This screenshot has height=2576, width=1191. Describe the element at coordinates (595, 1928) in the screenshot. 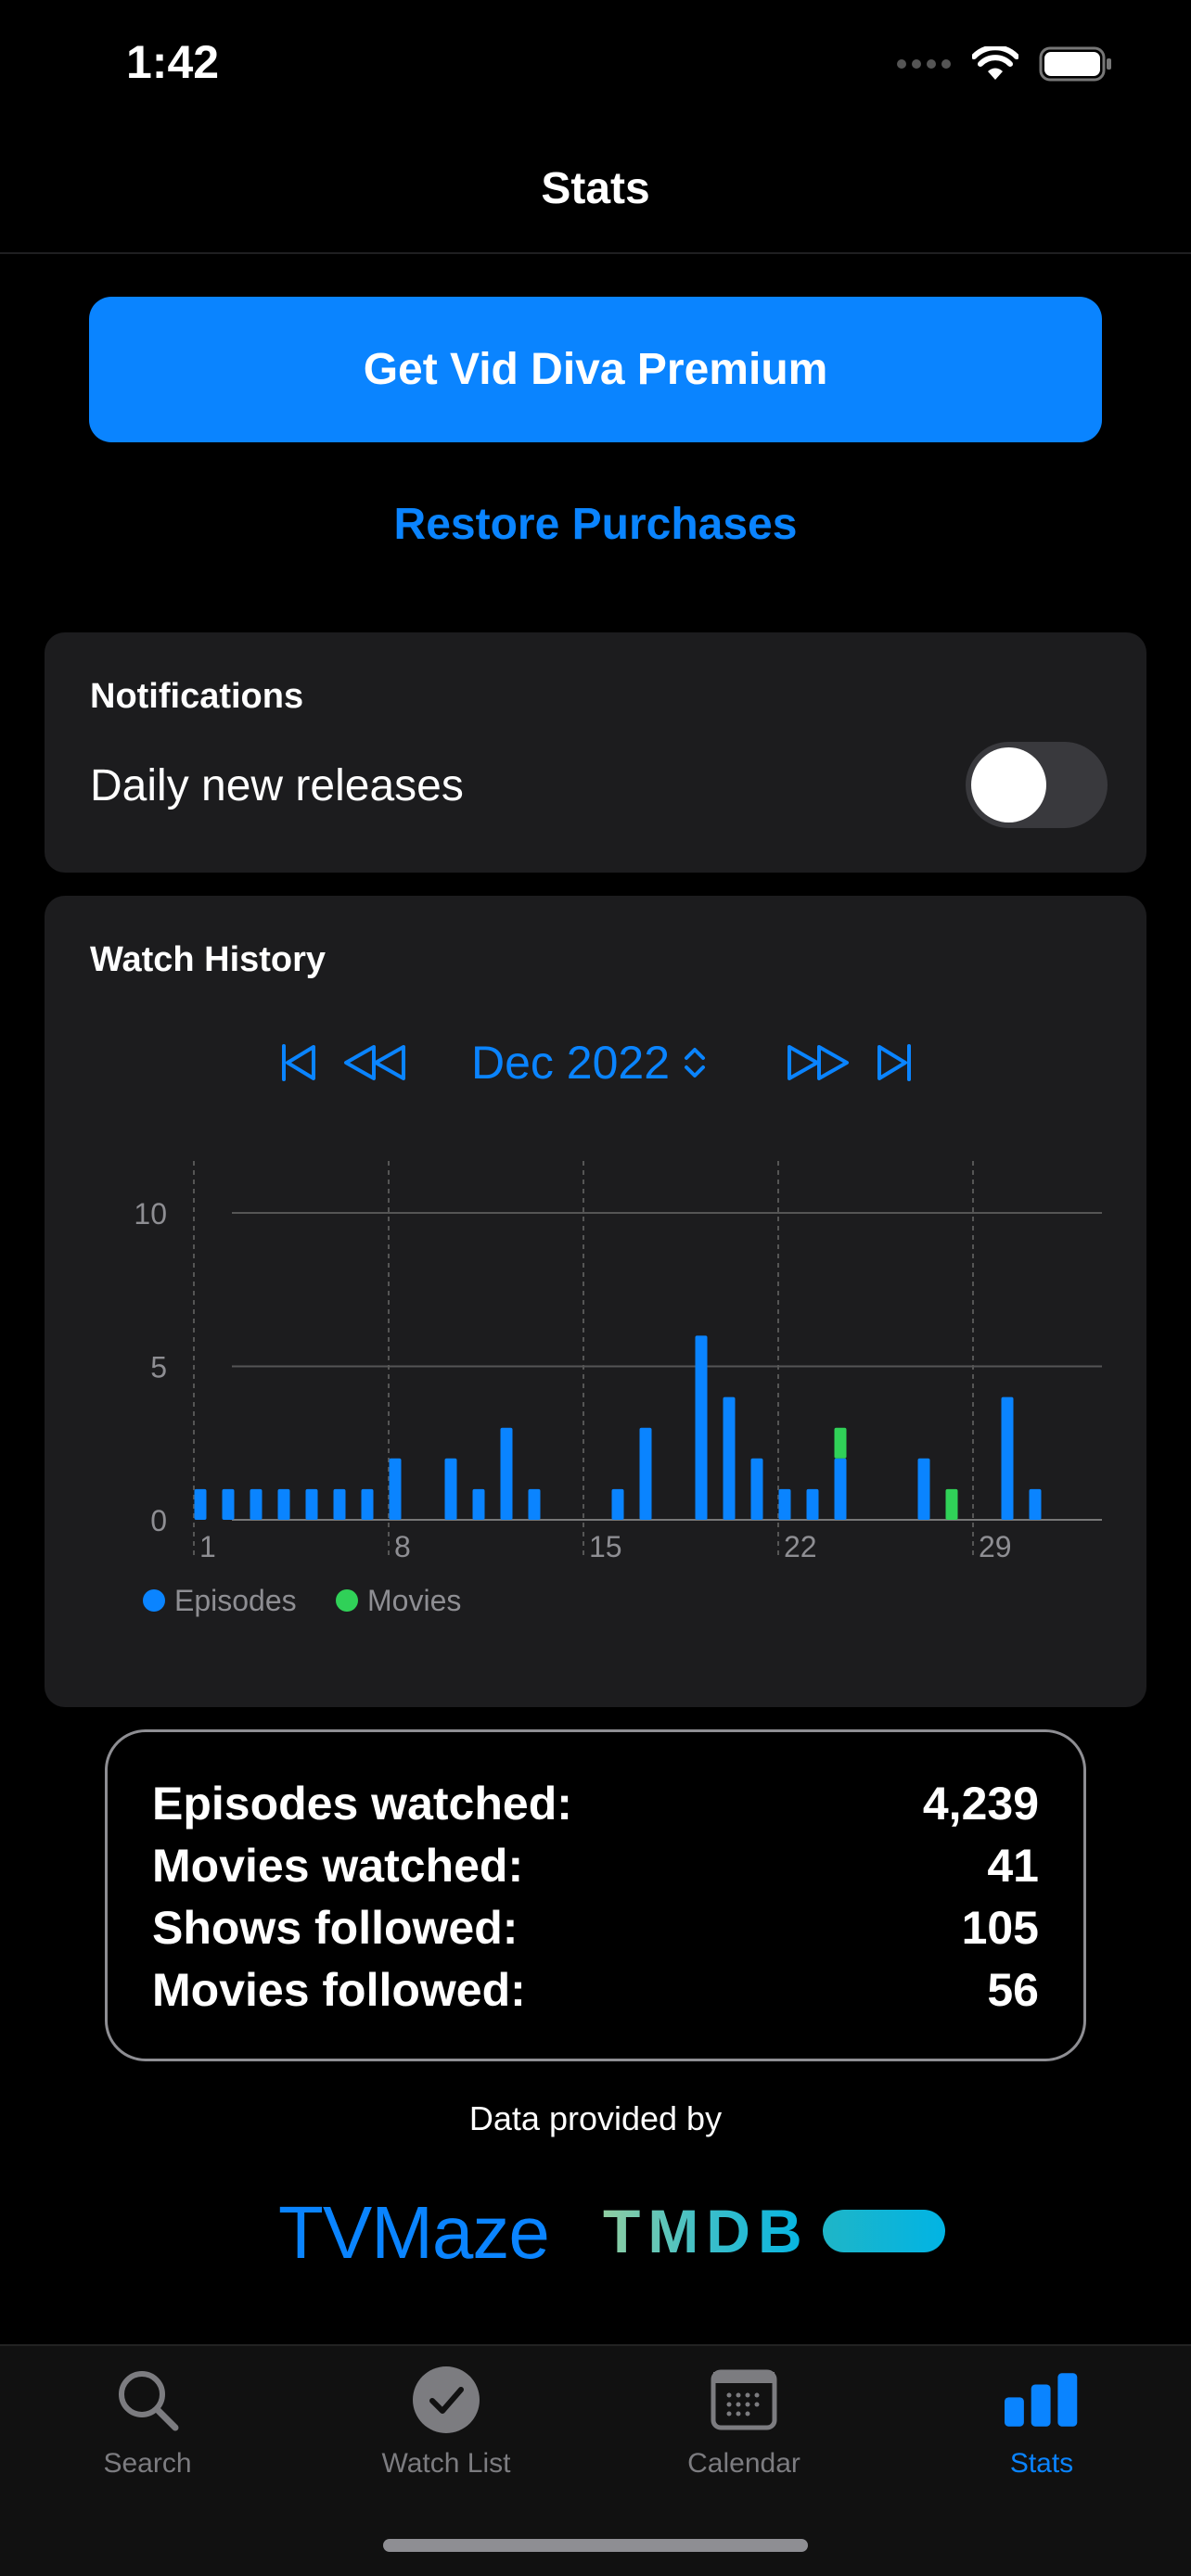

I see `stat-row-shows-followed: Shows followed: 105` at that location.